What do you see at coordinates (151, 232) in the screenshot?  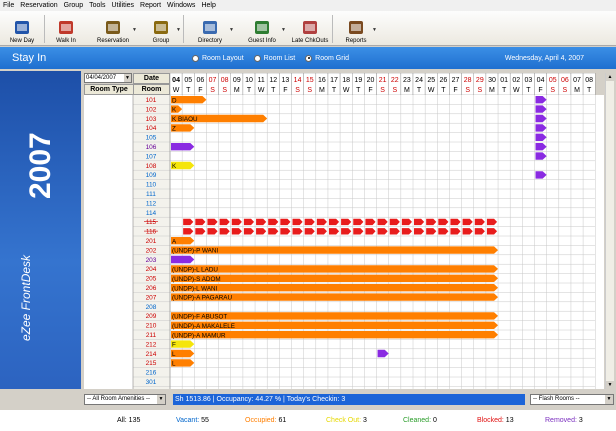 I see `room-number: 116` at bounding box center [151, 232].